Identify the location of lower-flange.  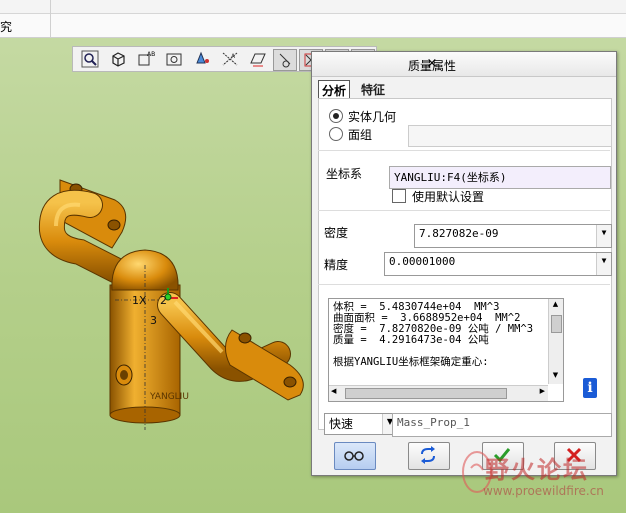
(264, 365).